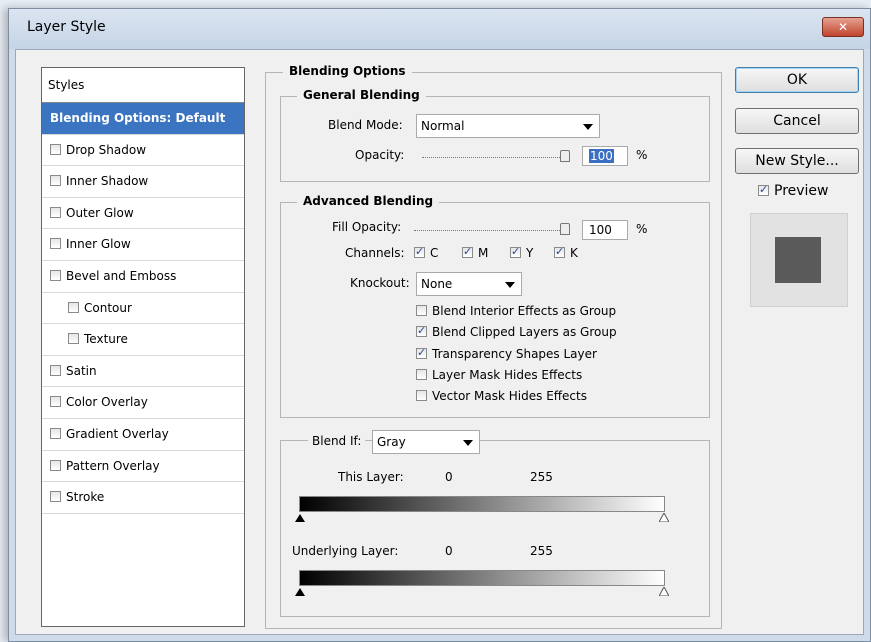  Describe the element at coordinates (365, 125) in the screenshot. I see `blend-mode-label: Blend Mode:` at that location.